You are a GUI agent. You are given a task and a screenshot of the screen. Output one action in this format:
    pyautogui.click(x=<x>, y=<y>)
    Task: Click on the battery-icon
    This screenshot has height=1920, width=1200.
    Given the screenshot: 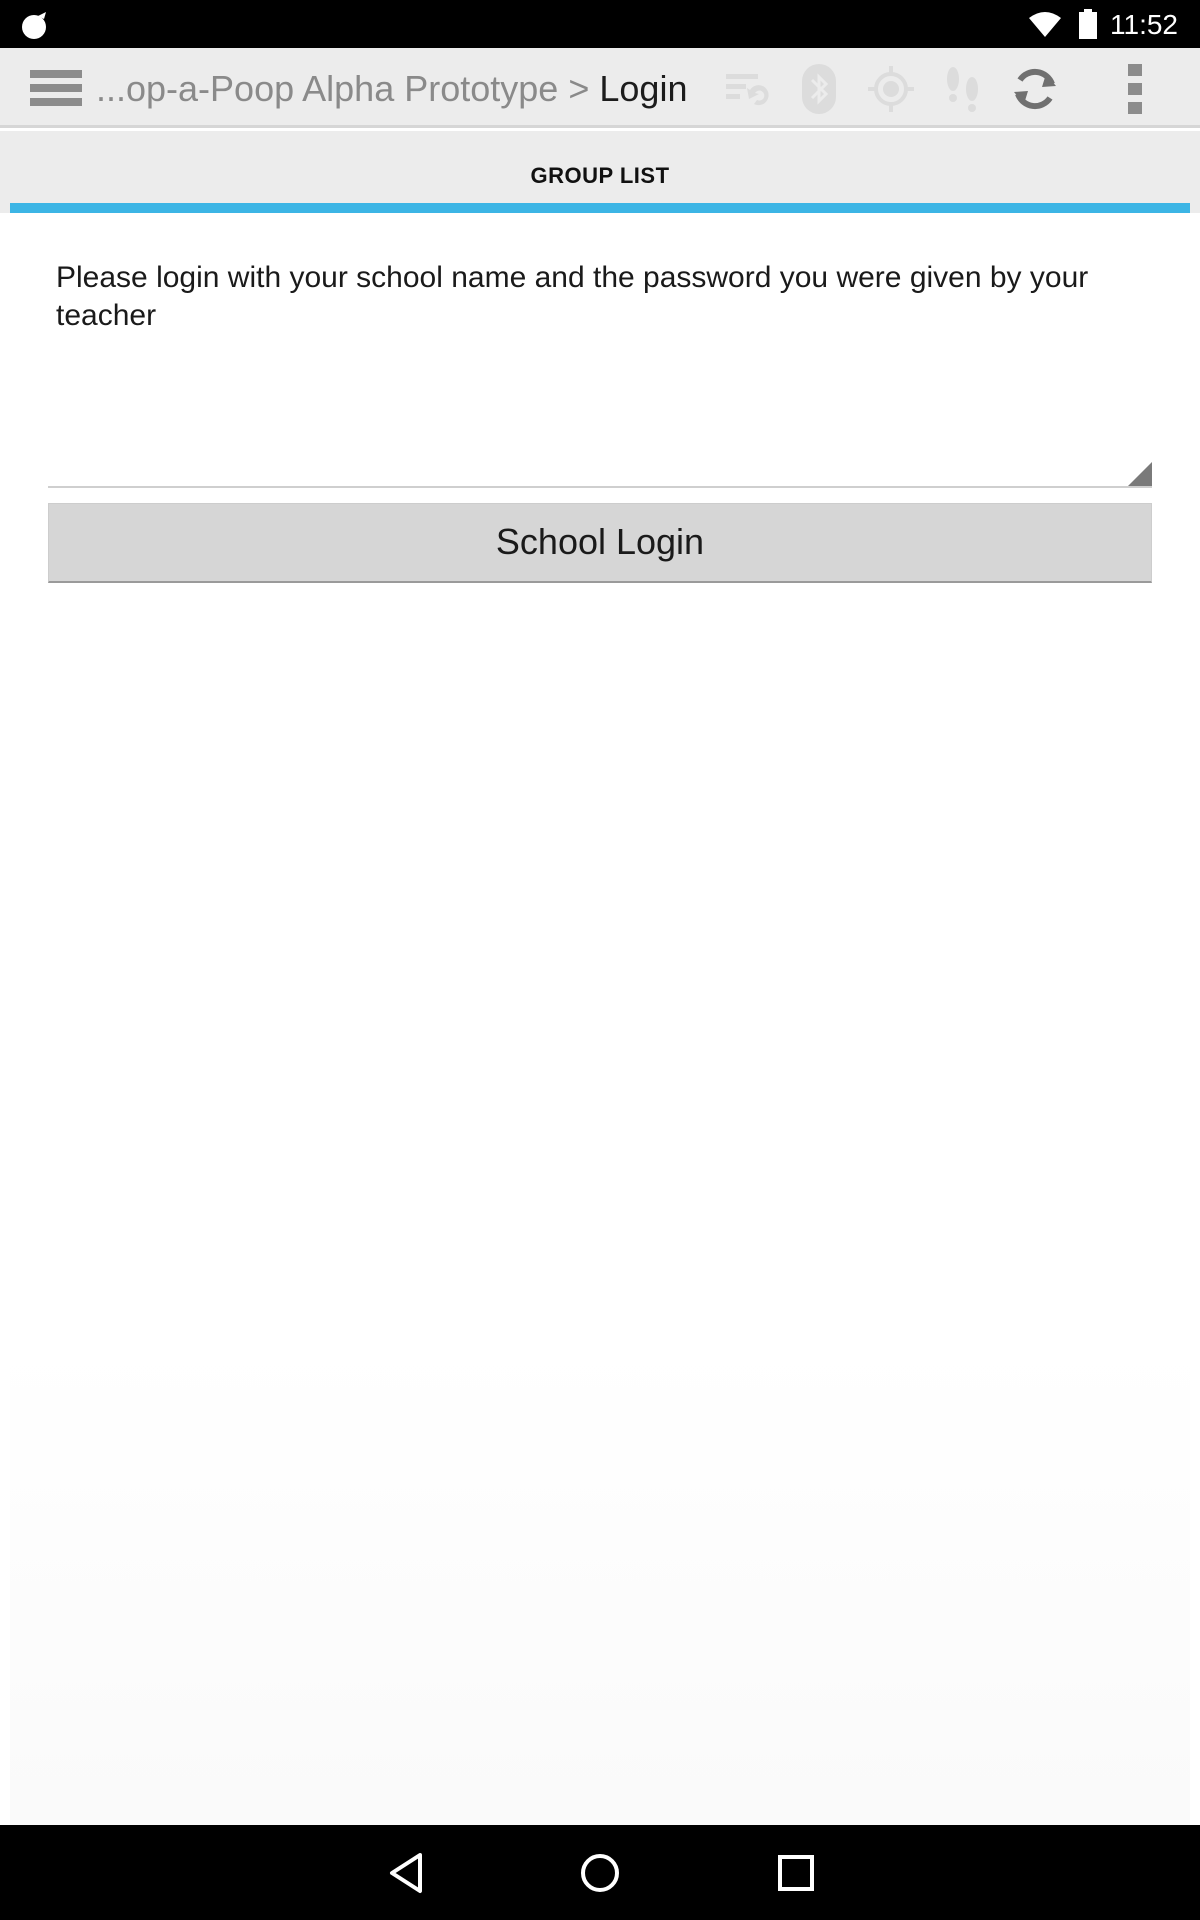 What is the action you would take?
    pyautogui.click(x=1088, y=24)
    